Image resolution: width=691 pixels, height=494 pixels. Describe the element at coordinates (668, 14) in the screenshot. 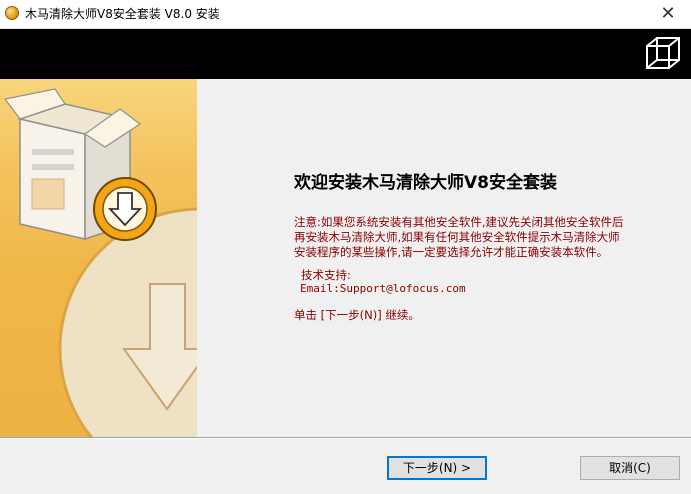

I see `close-button: ✕` at that location.